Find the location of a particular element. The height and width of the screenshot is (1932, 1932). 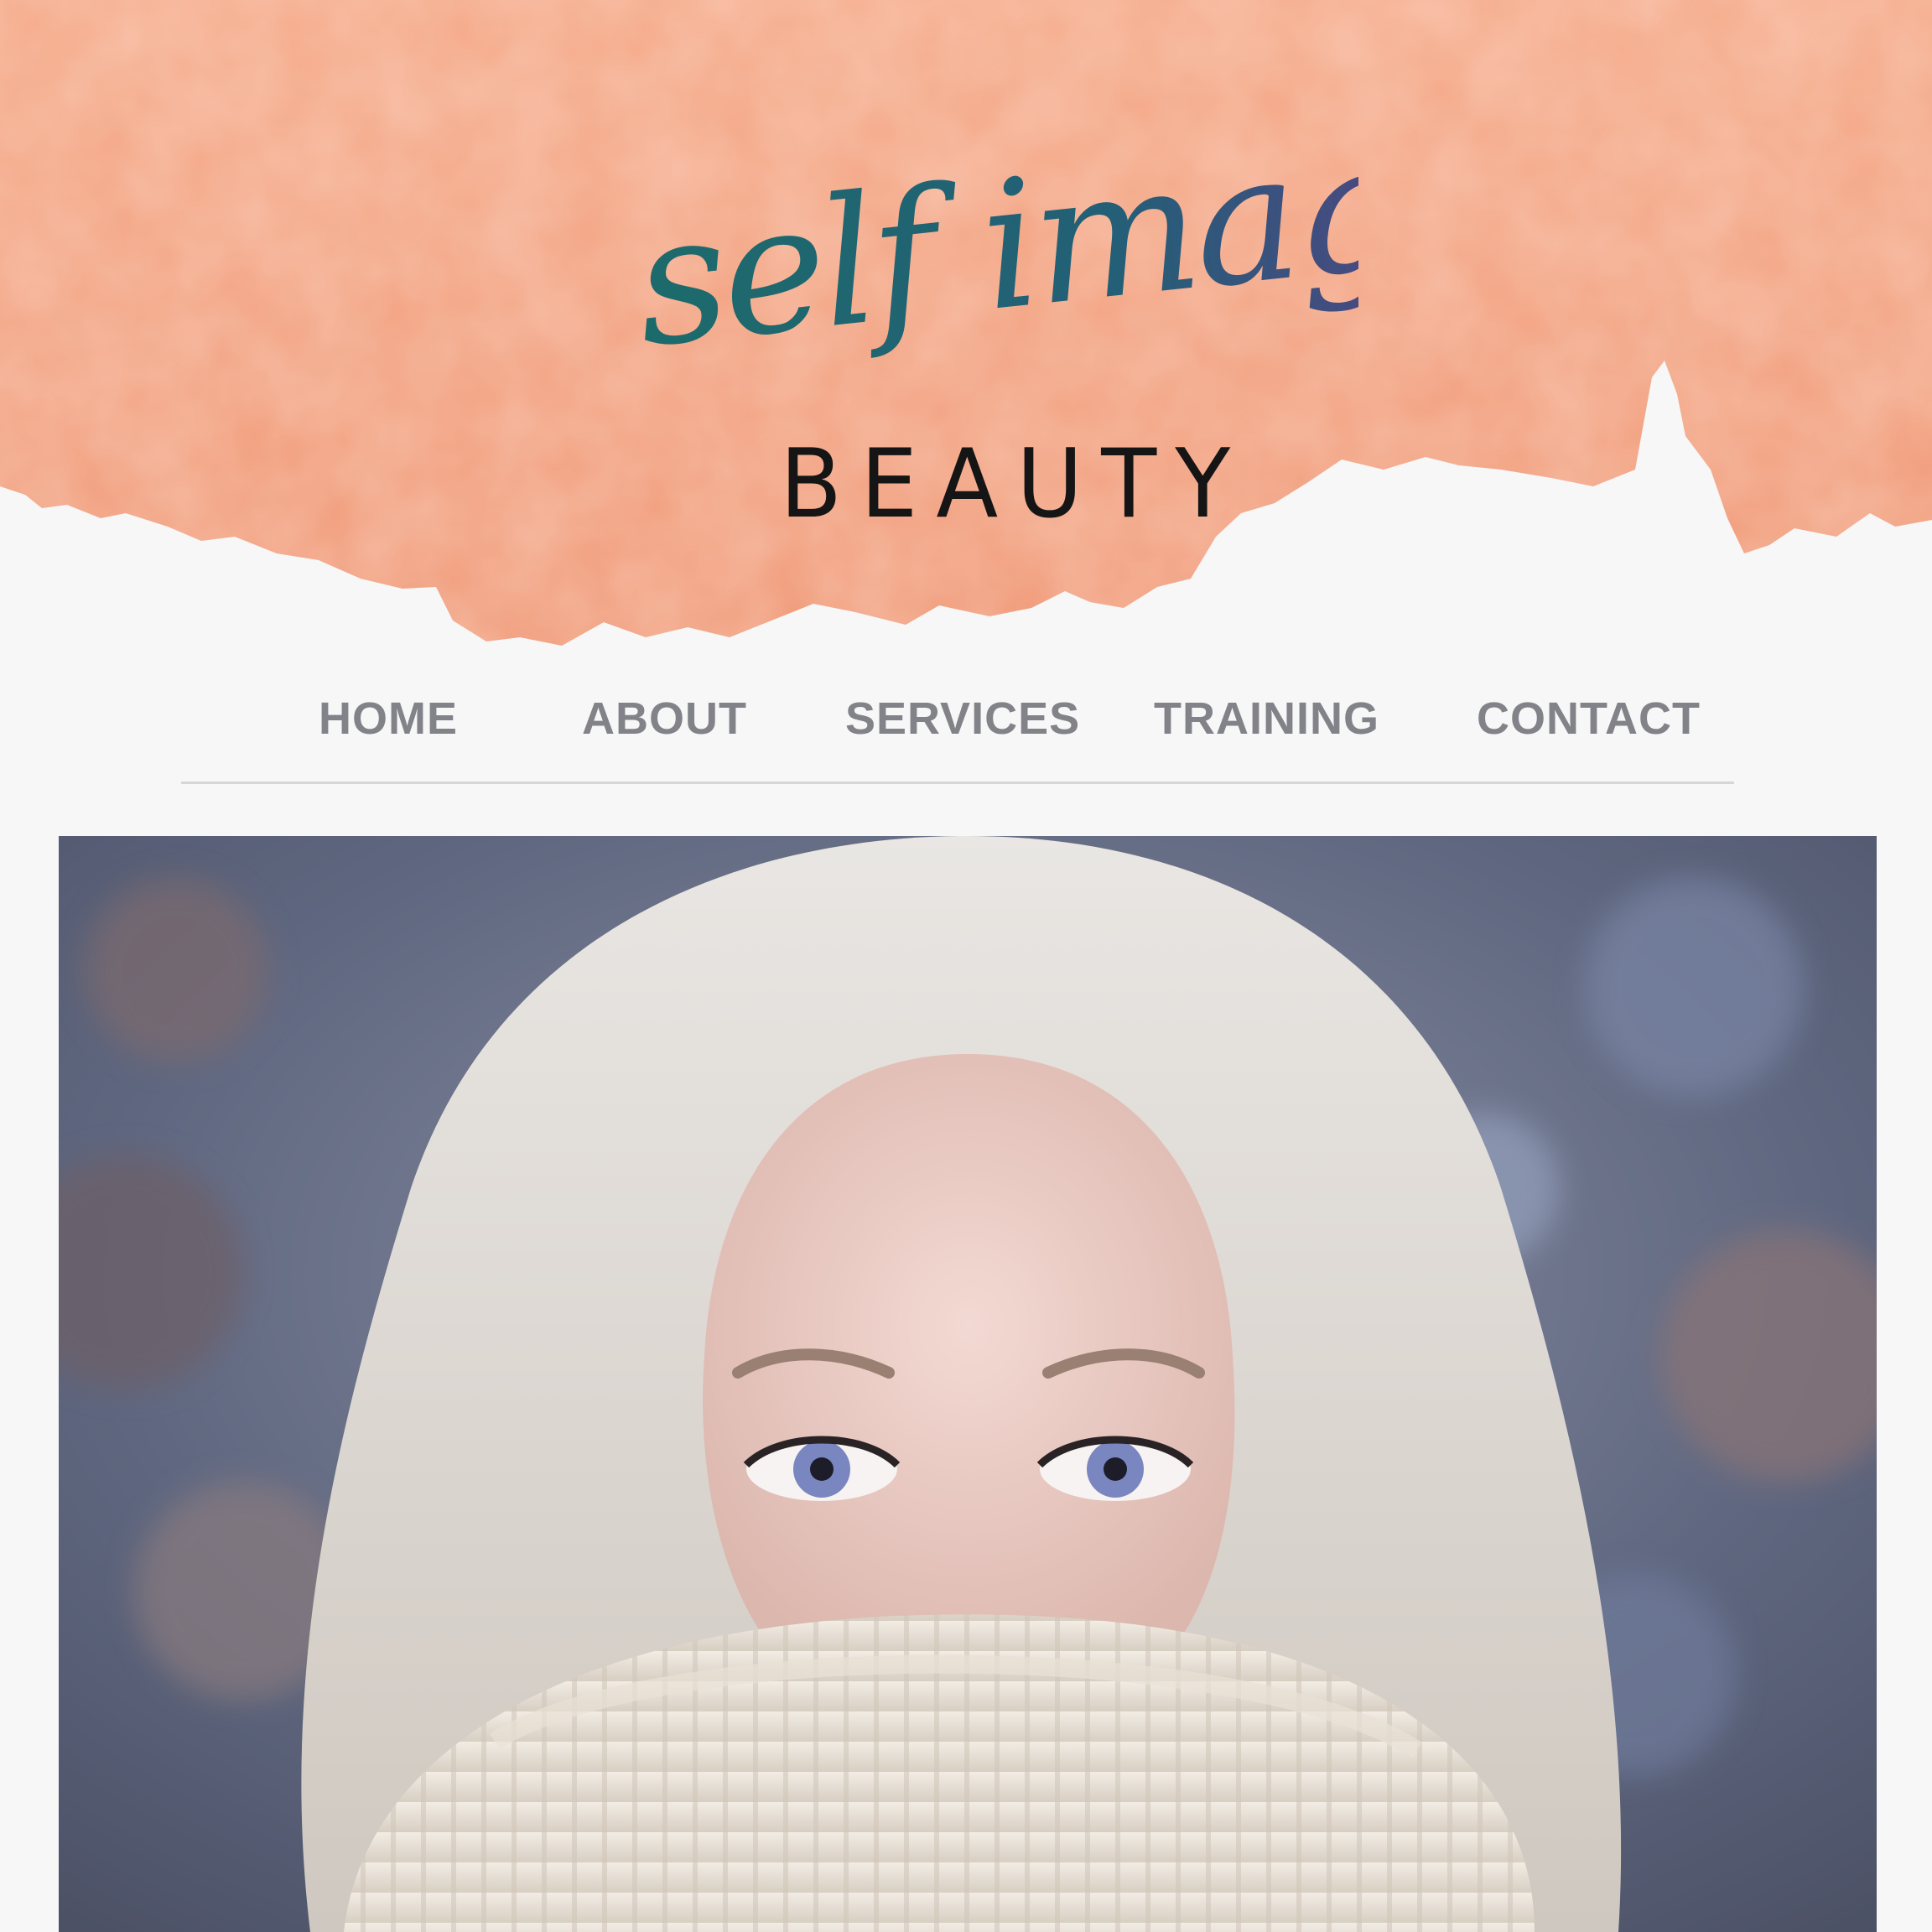

logo-script-wordmark: self image is located at coordinates (998, 252).